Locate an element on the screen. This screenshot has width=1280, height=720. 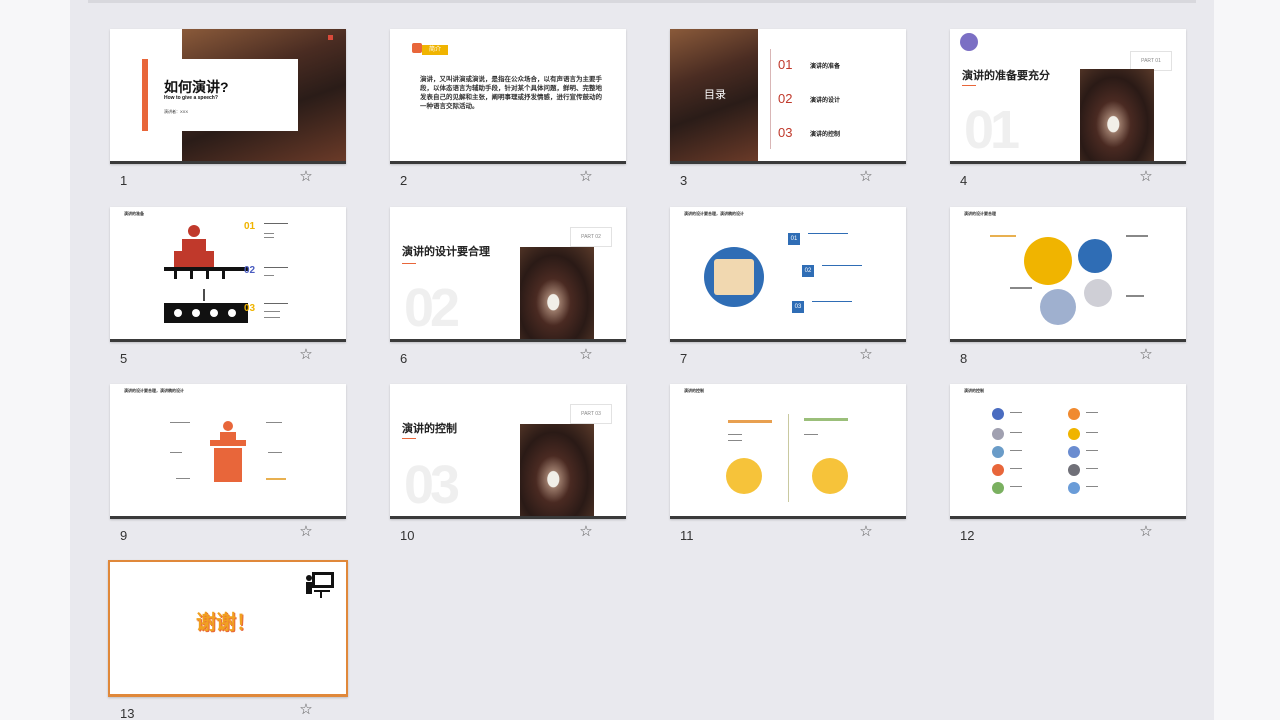
slide-tile-3: 目录 01 演讲的准备 02 演讲的设计 03 演讲的控制 3 ☆ is located at coordinates (789, 109).